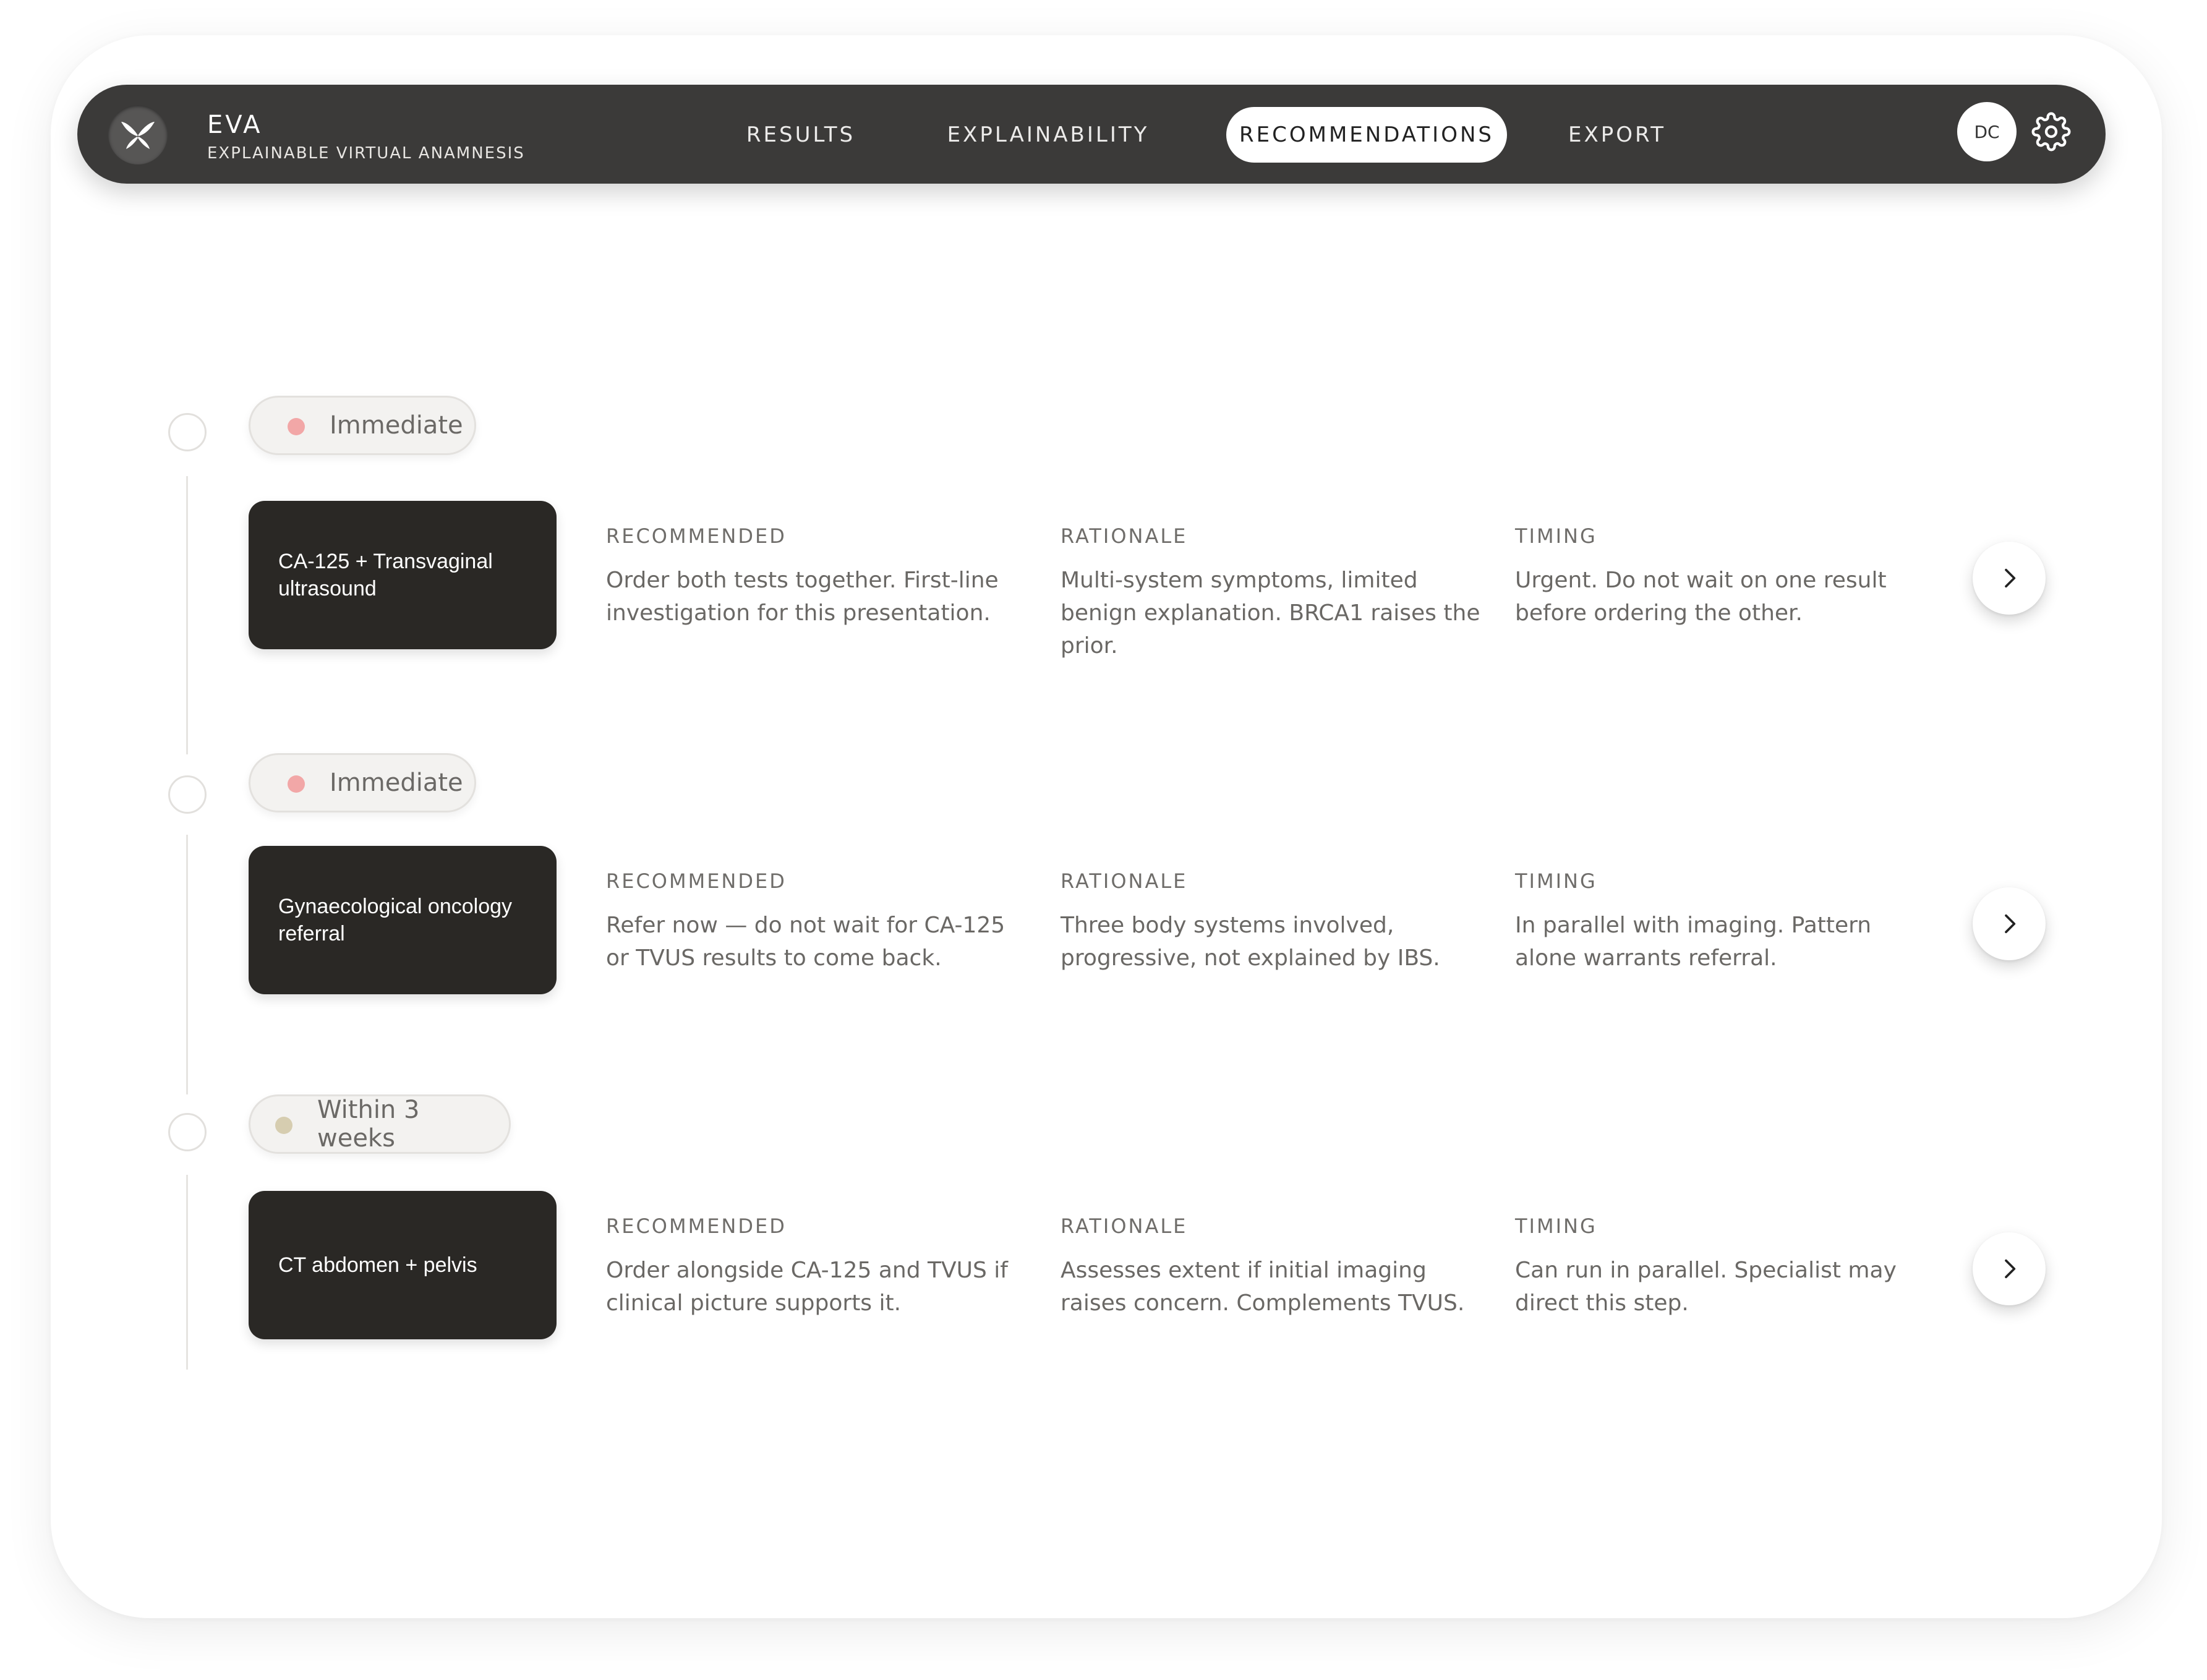  Describe the element at coordinates (366, 153) in the screenshot. I see `app-subtitle: EXPLAINABLE VIRTUAL ANAMNESIS` at that location.